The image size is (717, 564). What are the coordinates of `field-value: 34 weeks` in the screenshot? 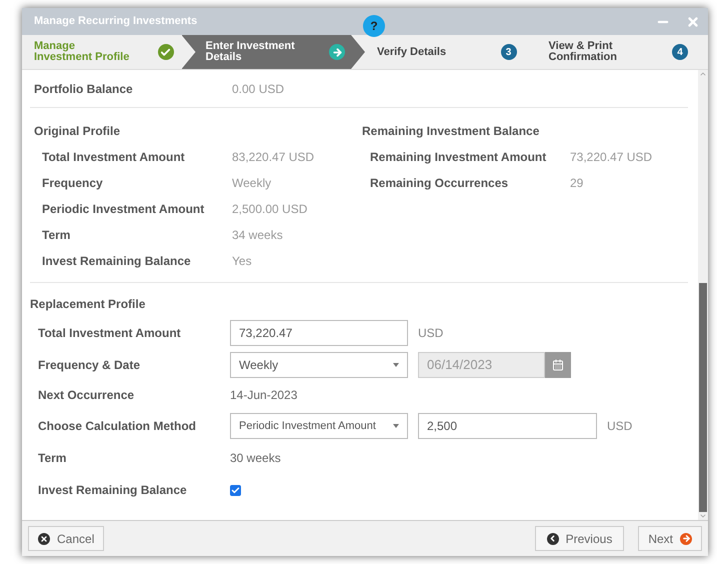 It's located at (257, 235).